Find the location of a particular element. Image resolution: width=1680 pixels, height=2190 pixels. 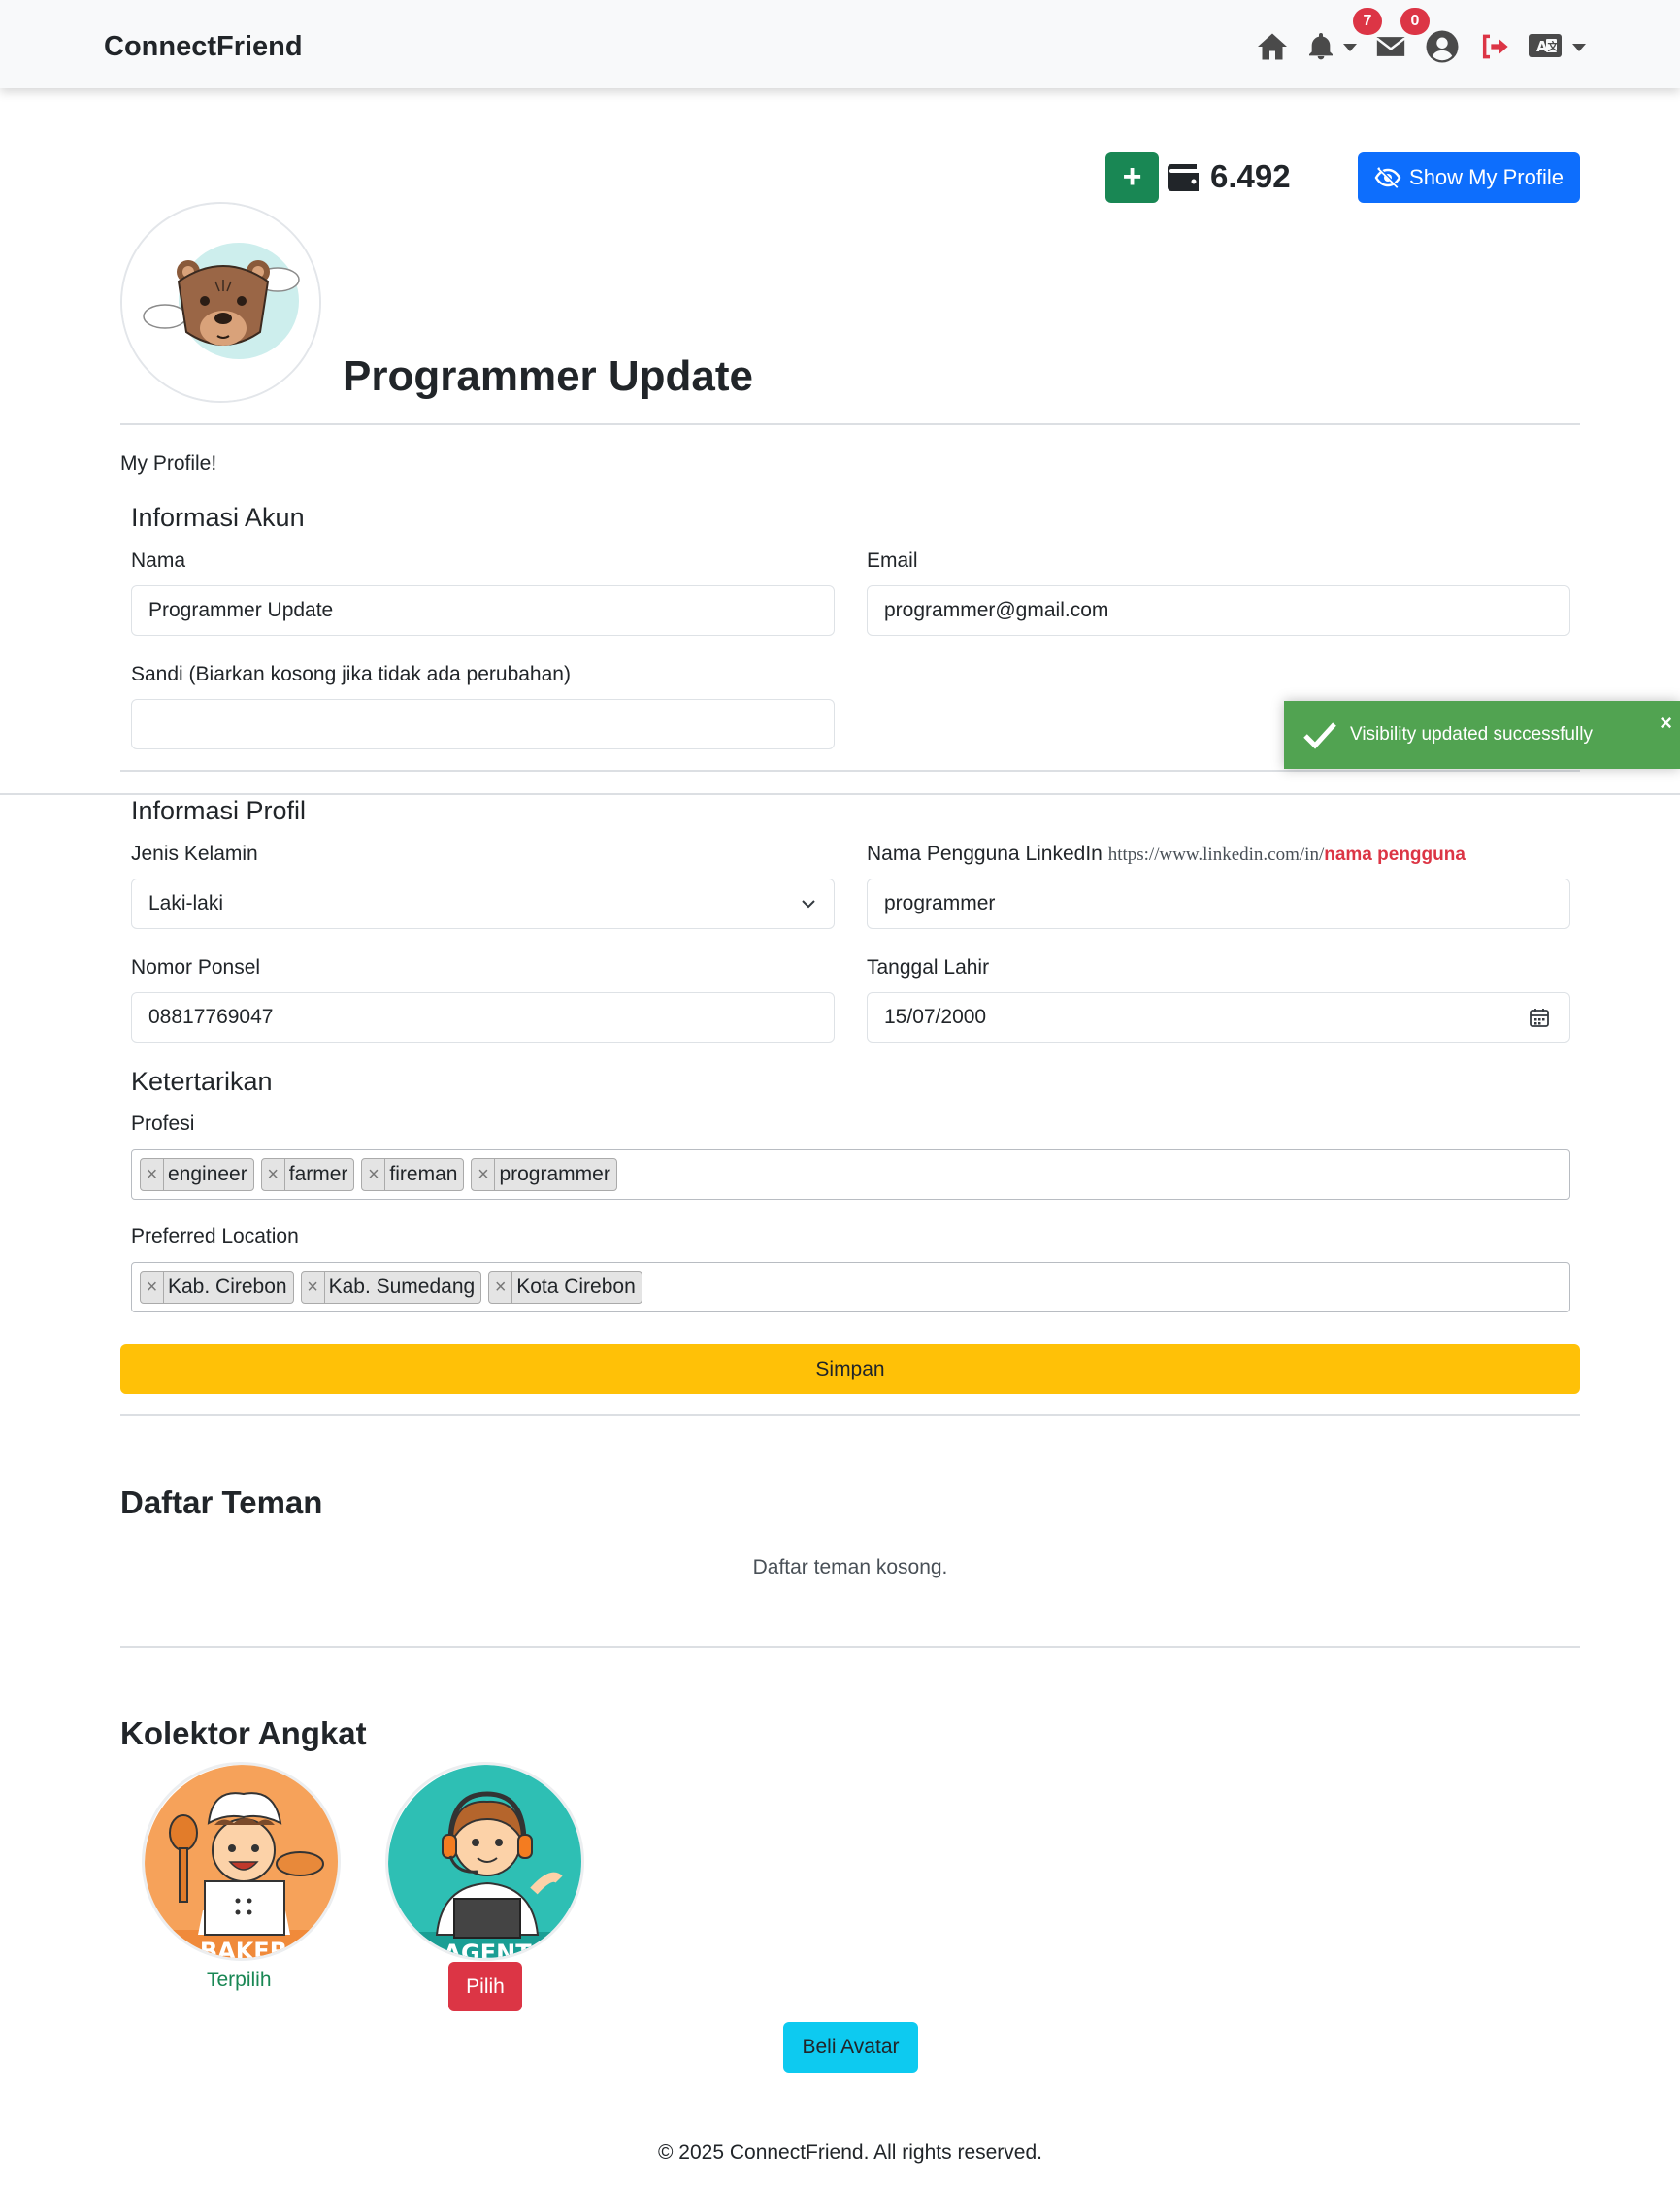

bell-icon is located at coordinates (1320, 46).